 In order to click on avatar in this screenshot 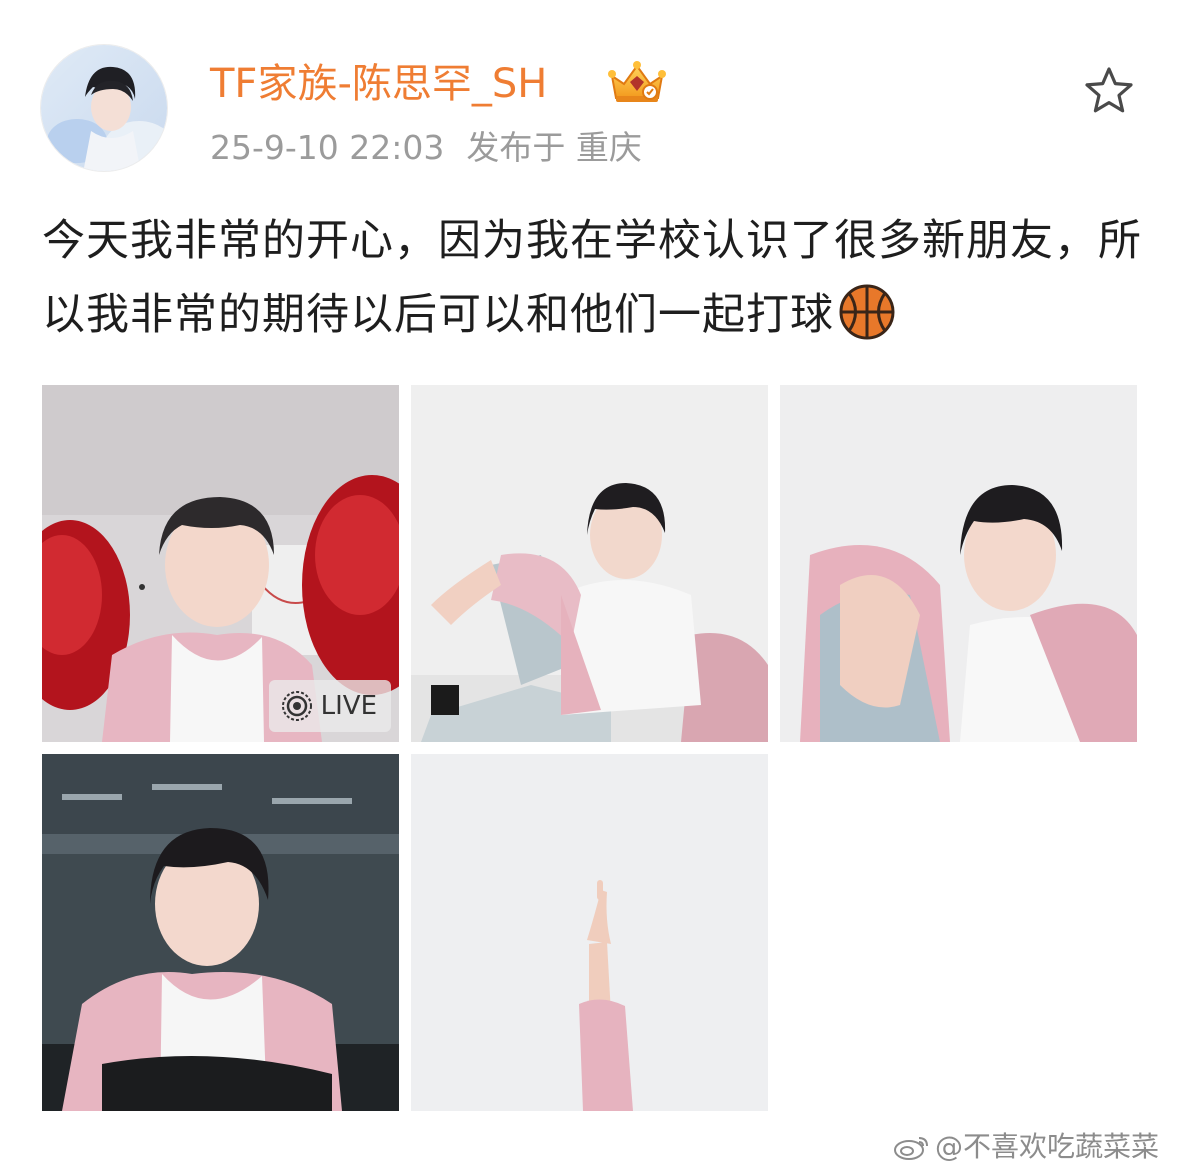, I will do `click(104, 108)`.